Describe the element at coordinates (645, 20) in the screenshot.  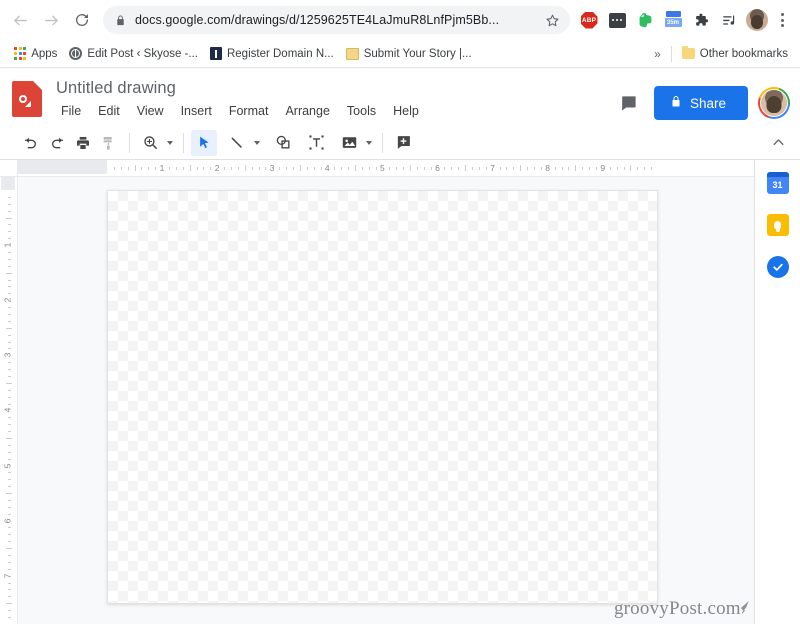
I see `evernote-icon` at that location.